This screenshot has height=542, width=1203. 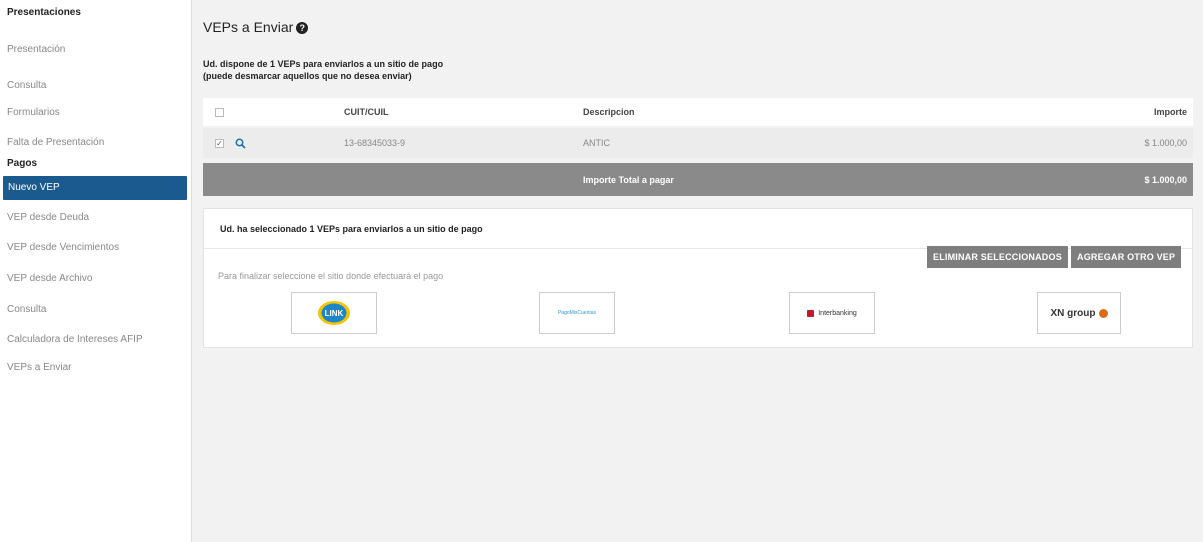 What do you see at coordinates (1165, 179) in the screenshot?
I see `total-value: $ 1.000,00` at bounding box center [1165, 179].